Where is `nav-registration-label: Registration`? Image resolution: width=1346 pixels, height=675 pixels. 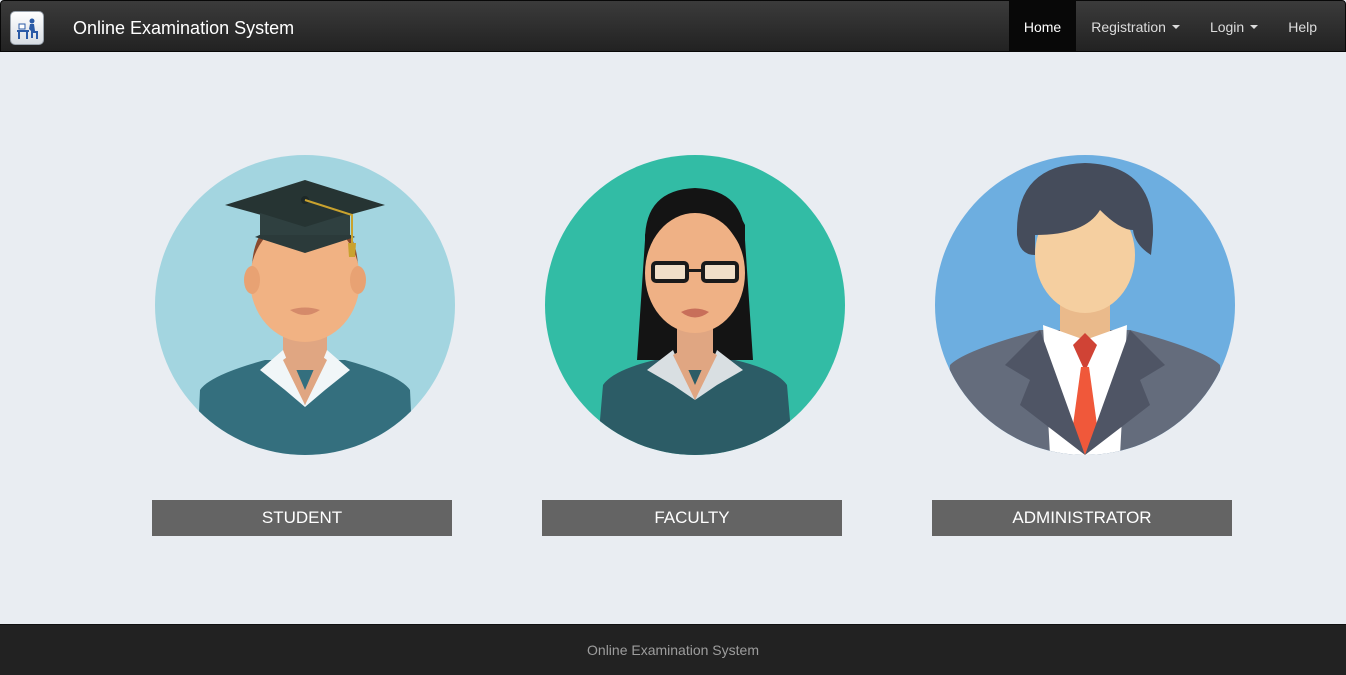 nav-registration-label: Registration is located at coordinates (1128, 26).